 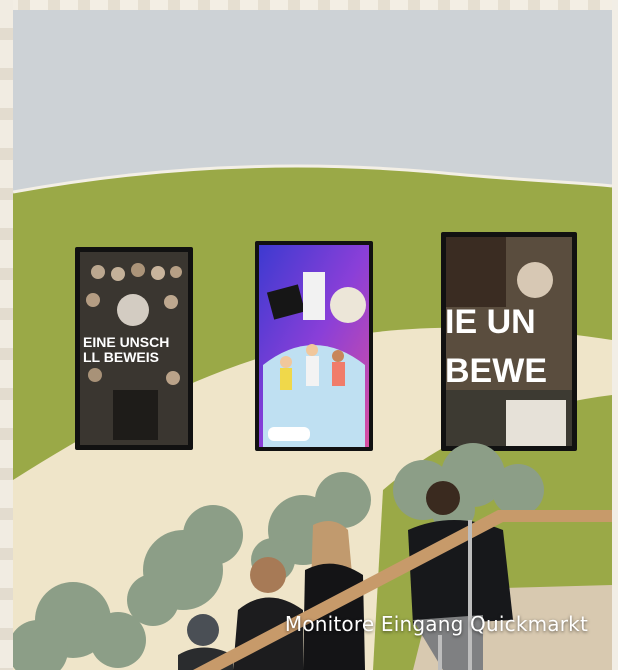 What do you see at coordinates (121, 357) in the screenshot?
I see `monitor-left-text-2: LL BEWEIS` at bounding box center [121, 357].